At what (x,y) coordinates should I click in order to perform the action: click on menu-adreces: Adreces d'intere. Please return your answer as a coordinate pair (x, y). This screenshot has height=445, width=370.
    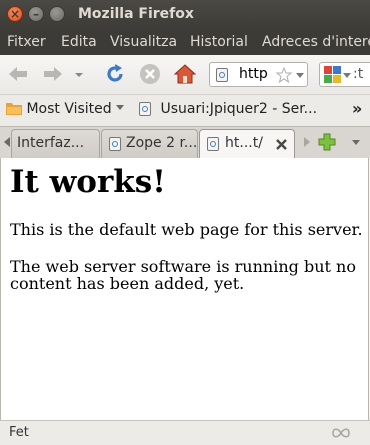
    Looking at the image, I should click on (316, 42).